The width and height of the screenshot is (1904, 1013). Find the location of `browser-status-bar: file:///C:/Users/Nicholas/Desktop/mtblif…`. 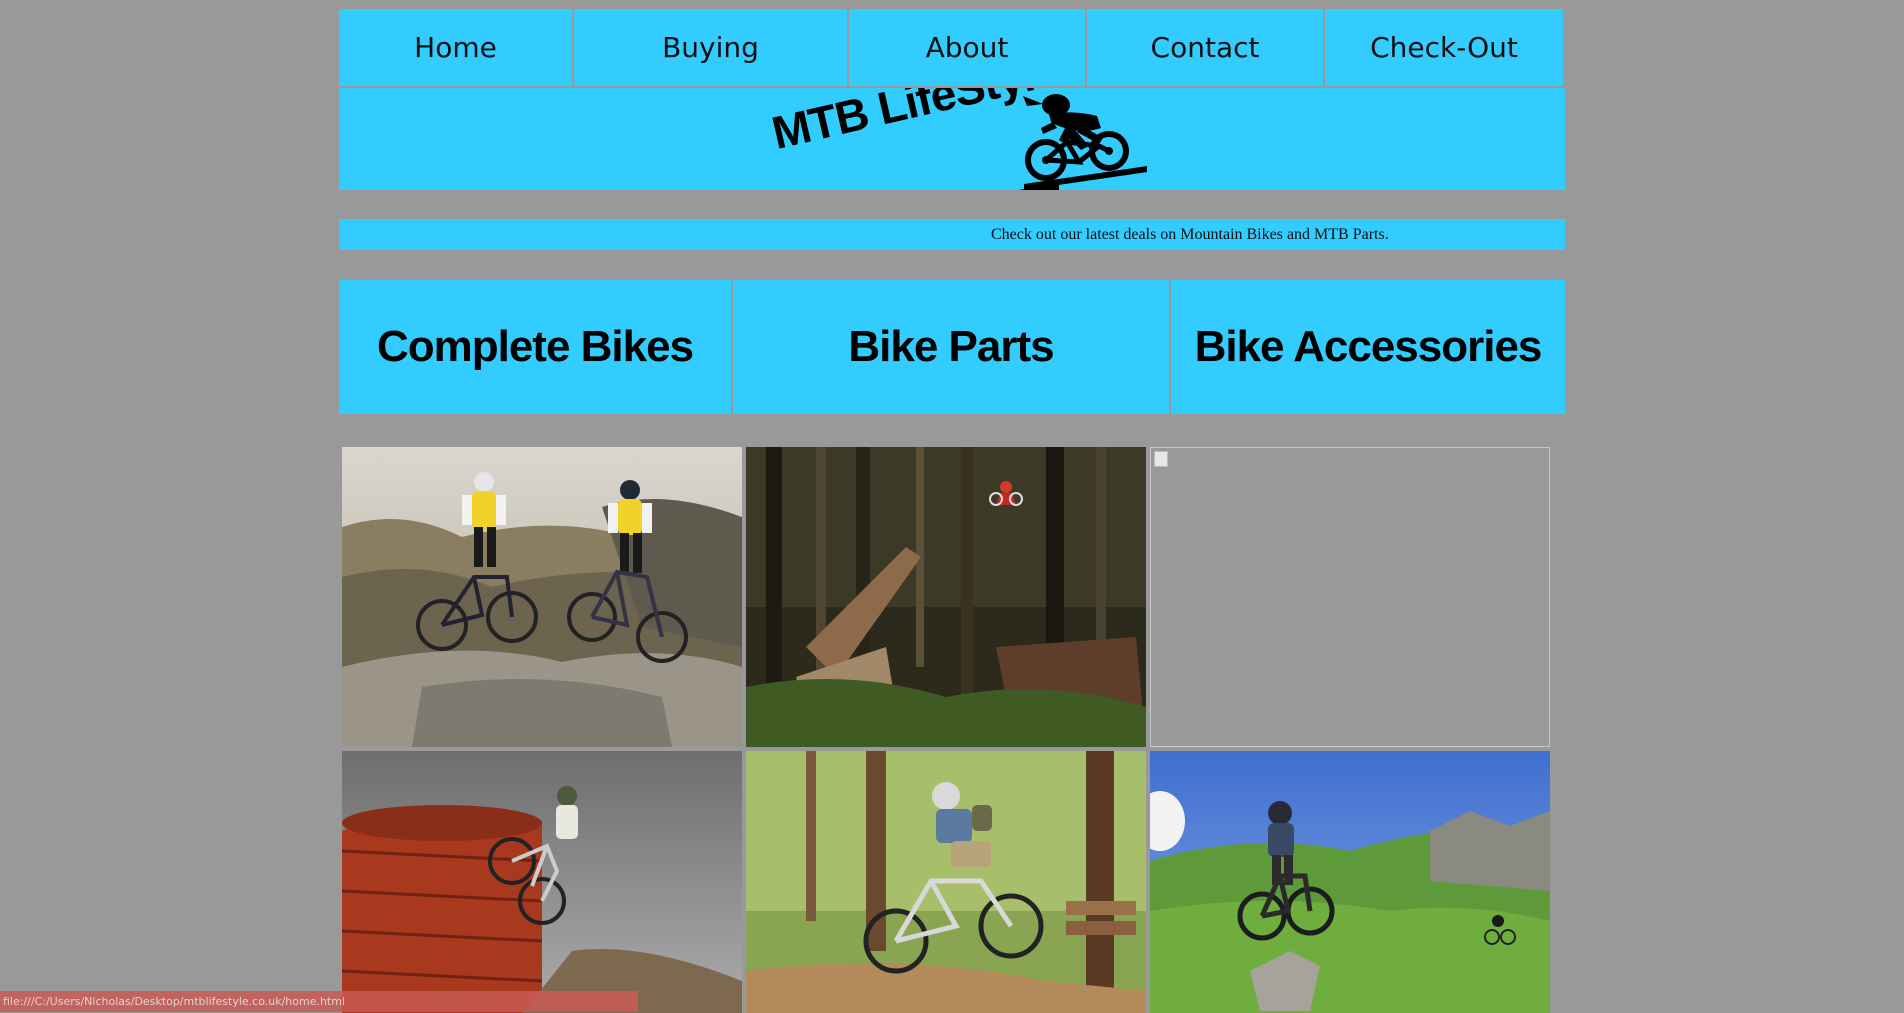

browser-status-bar: file:///C:/Users/Nicholas/Desktop/mtblif… is located at coordinates (319, 1001).